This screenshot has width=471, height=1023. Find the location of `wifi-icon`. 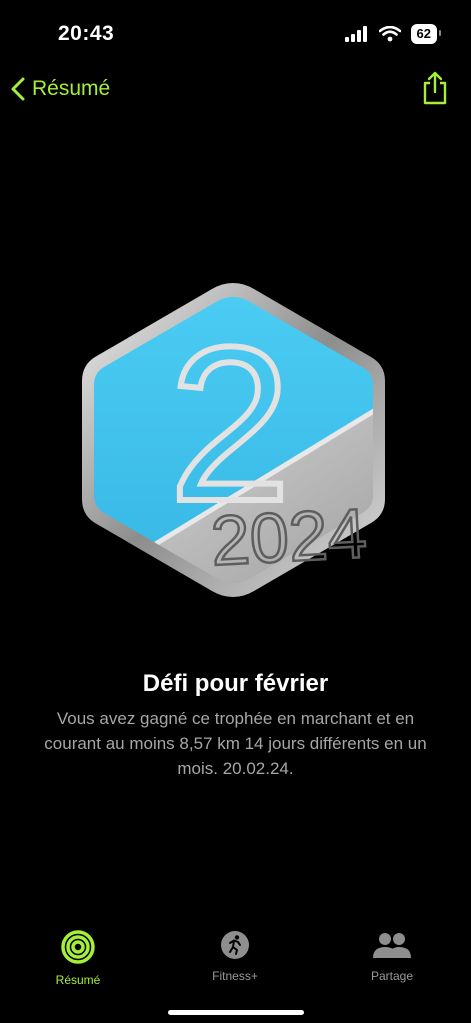

wifi-icon is located at coordinates (389, 34).